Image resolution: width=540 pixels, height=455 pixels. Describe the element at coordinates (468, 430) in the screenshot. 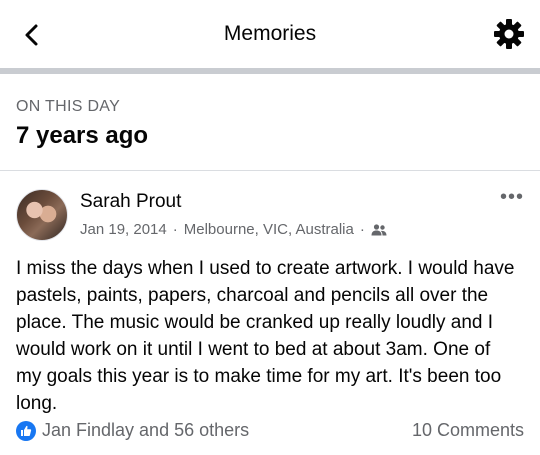

I see `comments-count: 10 Comments` at that location.